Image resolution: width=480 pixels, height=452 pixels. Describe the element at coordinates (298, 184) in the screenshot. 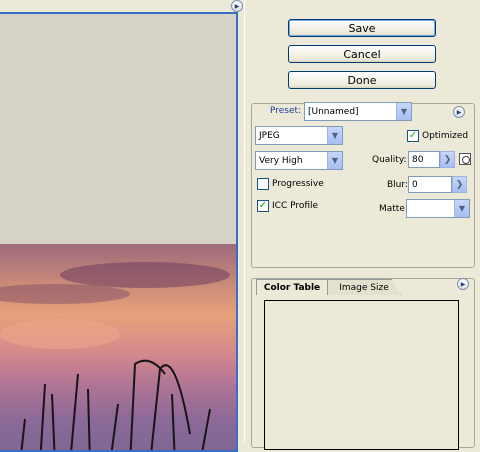

I see `progressive-label: Progressive` at that location.